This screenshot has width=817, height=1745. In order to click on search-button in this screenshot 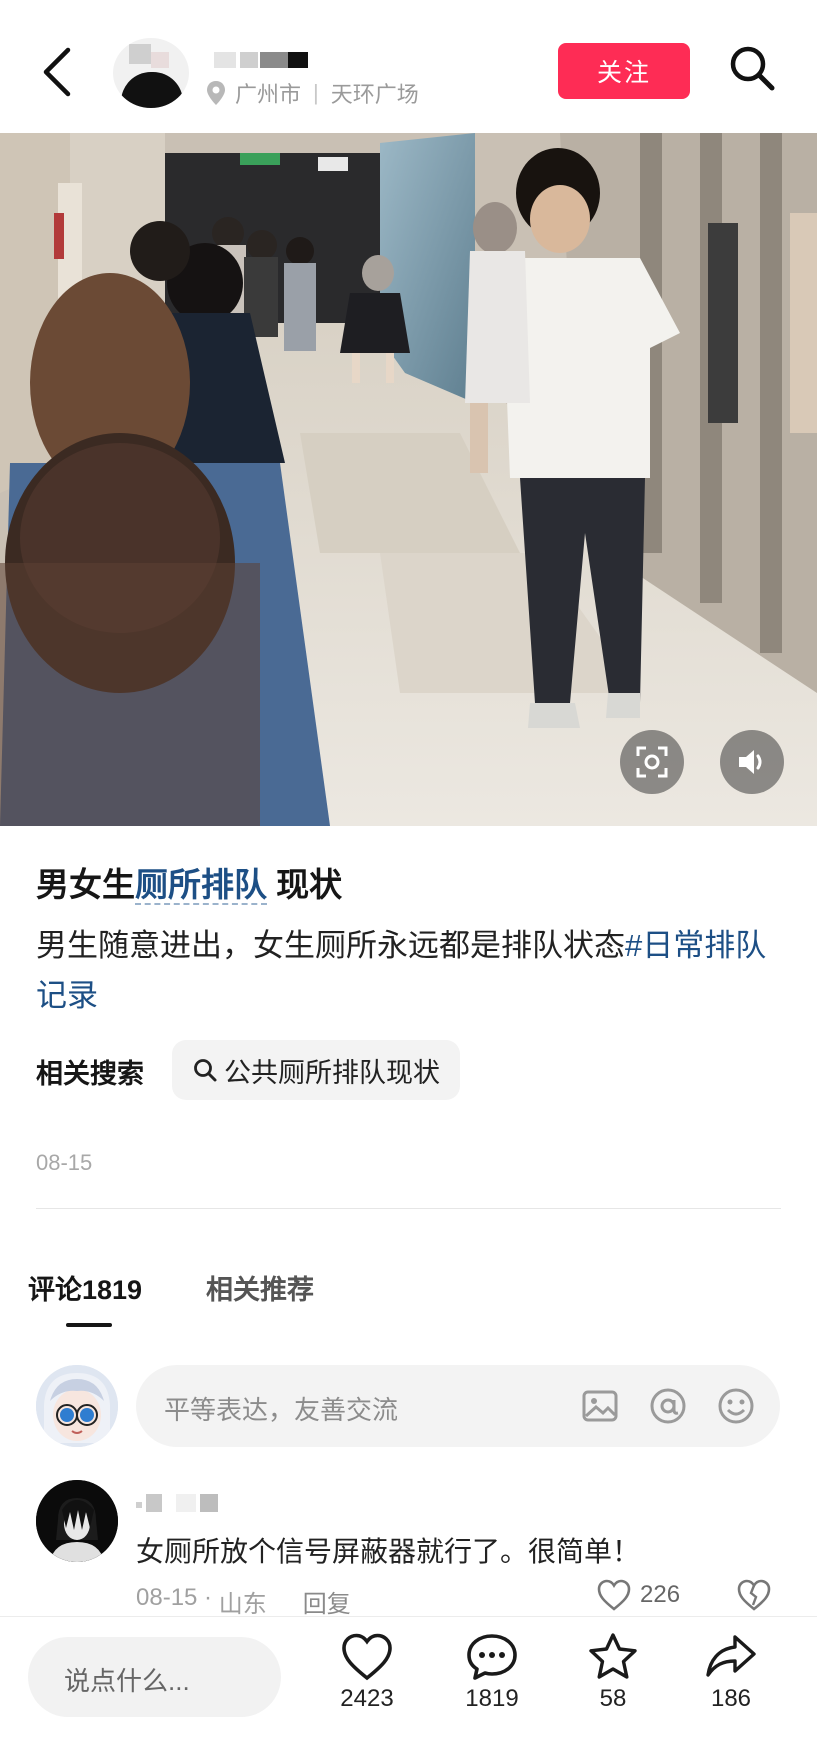, I will do `click(752, 68)`.